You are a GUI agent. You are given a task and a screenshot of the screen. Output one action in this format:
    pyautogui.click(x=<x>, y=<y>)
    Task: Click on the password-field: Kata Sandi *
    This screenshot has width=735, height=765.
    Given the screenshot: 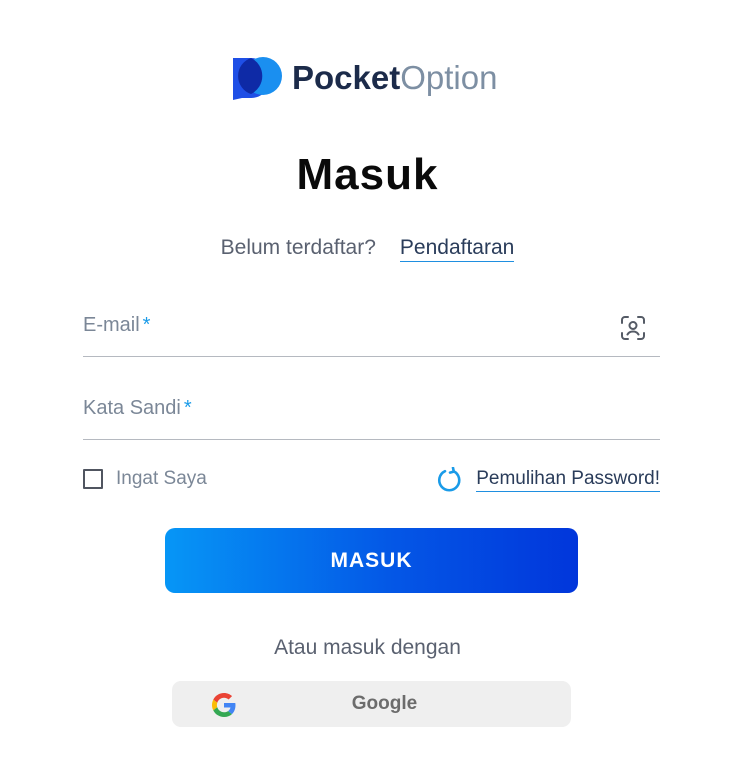 What is the action you would take?
    pyautogui.click(x=371, y=414)
    